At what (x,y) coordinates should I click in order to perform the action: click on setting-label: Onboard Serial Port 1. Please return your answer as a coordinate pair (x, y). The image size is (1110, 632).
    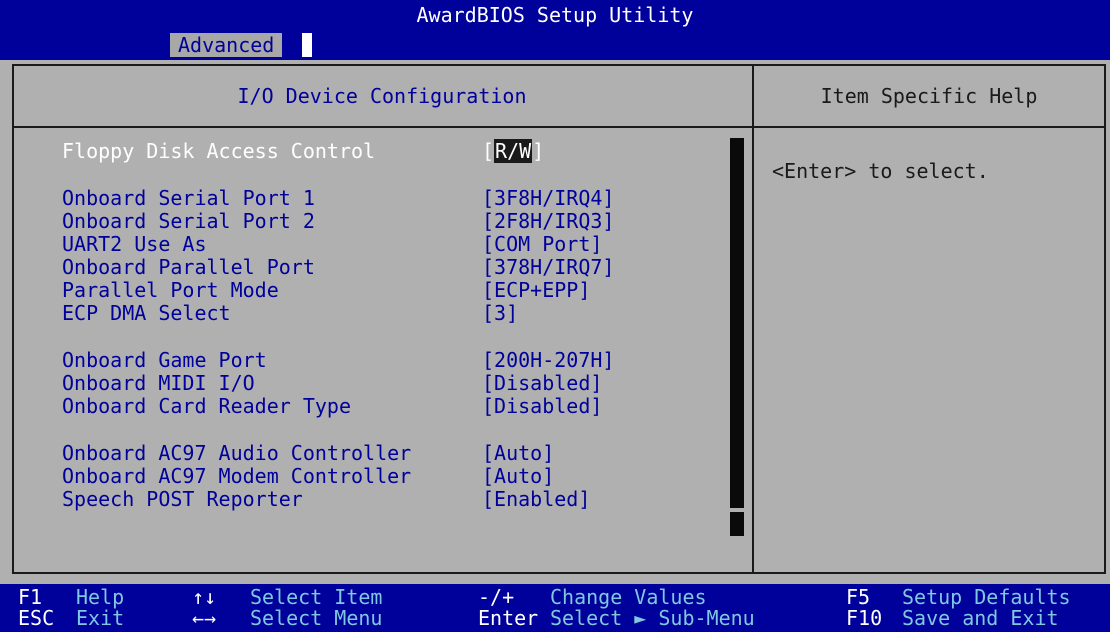
    Looking at the image, I should click on (188, 198).